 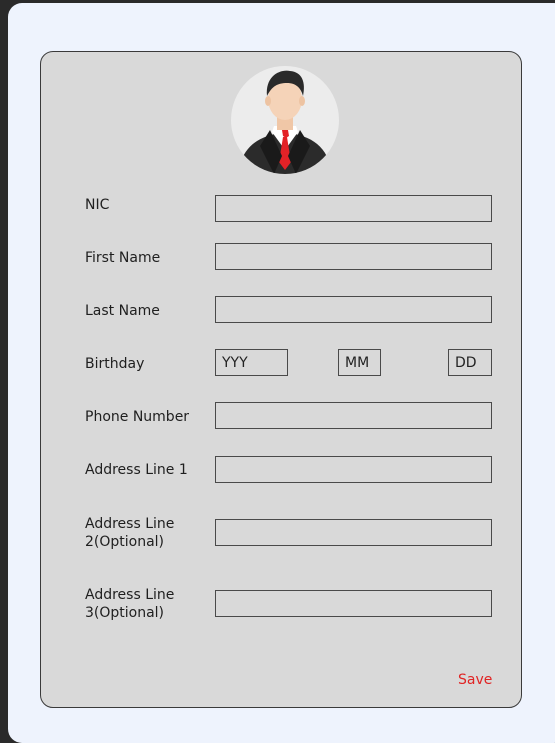 I want to click on birthday-year-input, so click(x=251, y=362).